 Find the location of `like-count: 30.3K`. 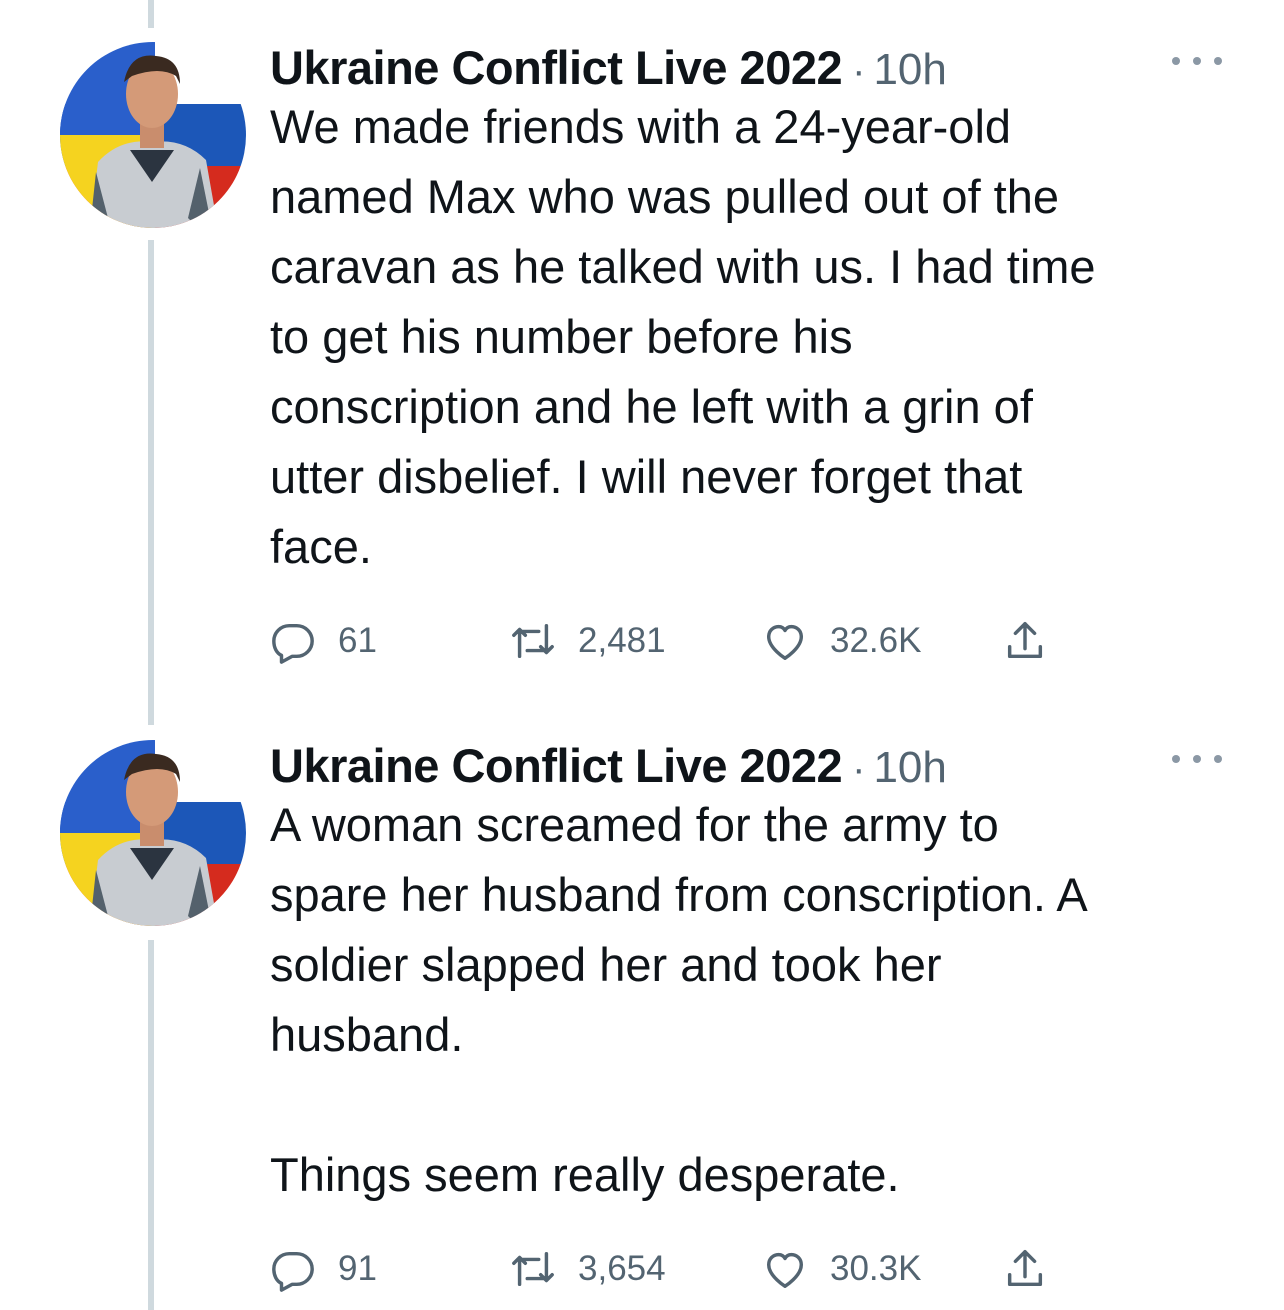

like-count: 30.3K is located at coordinates (876, 1268).